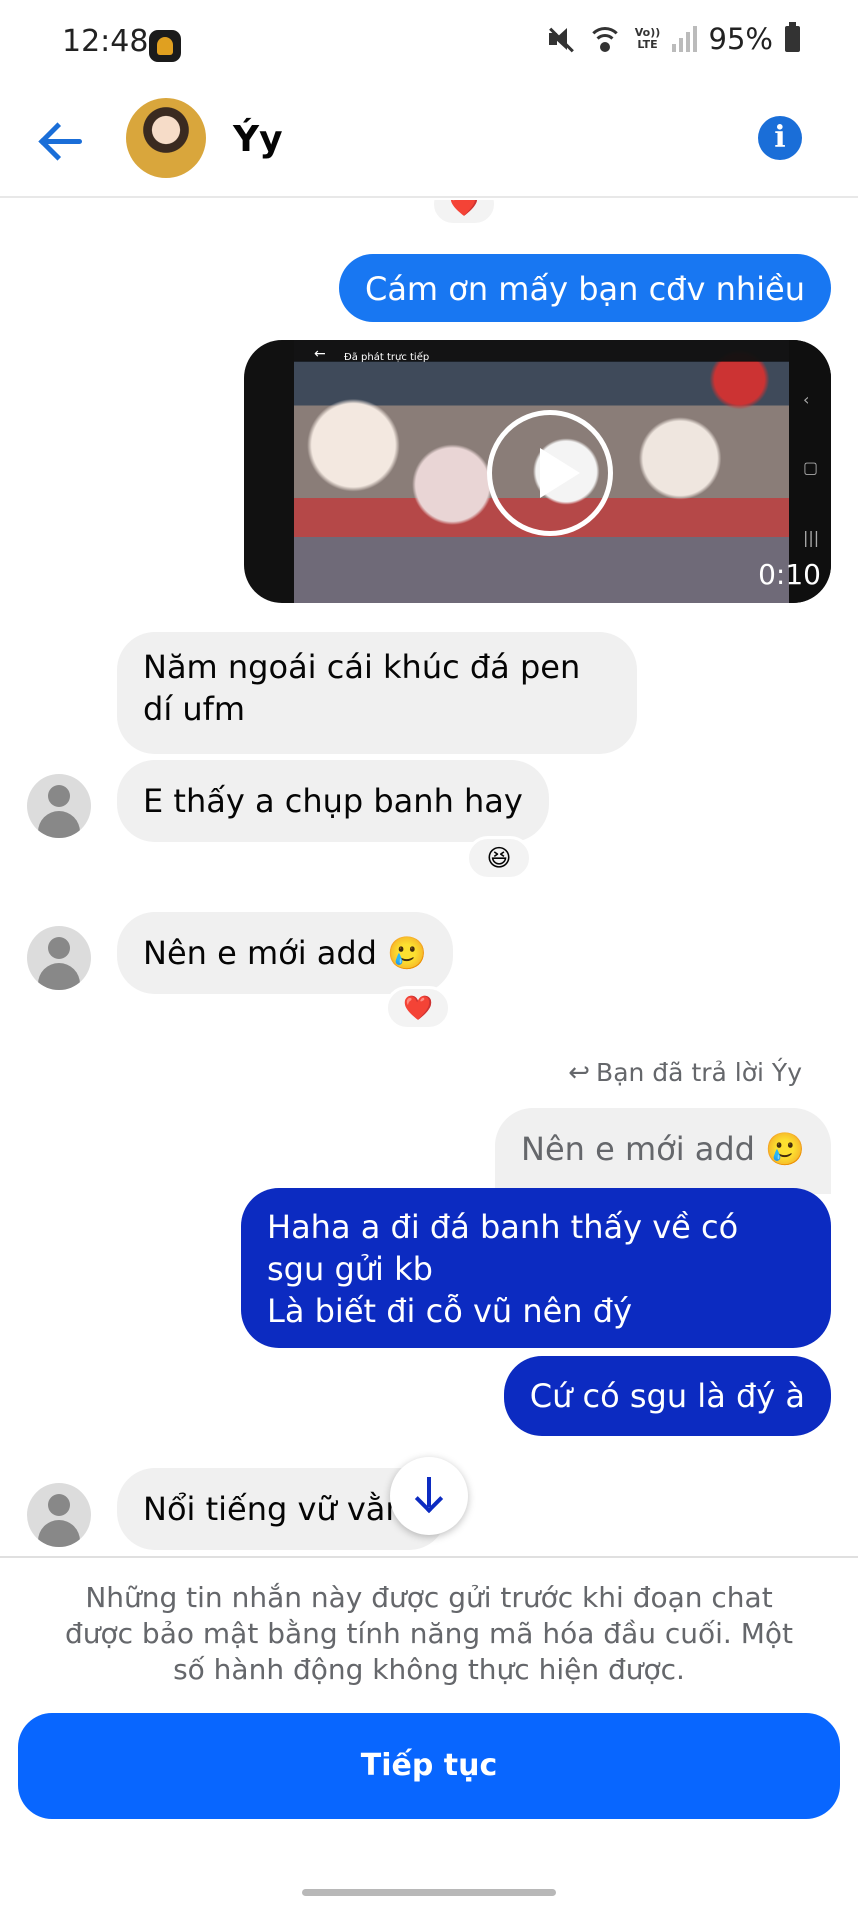 The width and height of the screenshot is (858, 1908). Describe the element at coordinates (584, 288) in the screenshot. I see `sent-message: Cám ơn mấy bạn cđv nhiều` at that location.